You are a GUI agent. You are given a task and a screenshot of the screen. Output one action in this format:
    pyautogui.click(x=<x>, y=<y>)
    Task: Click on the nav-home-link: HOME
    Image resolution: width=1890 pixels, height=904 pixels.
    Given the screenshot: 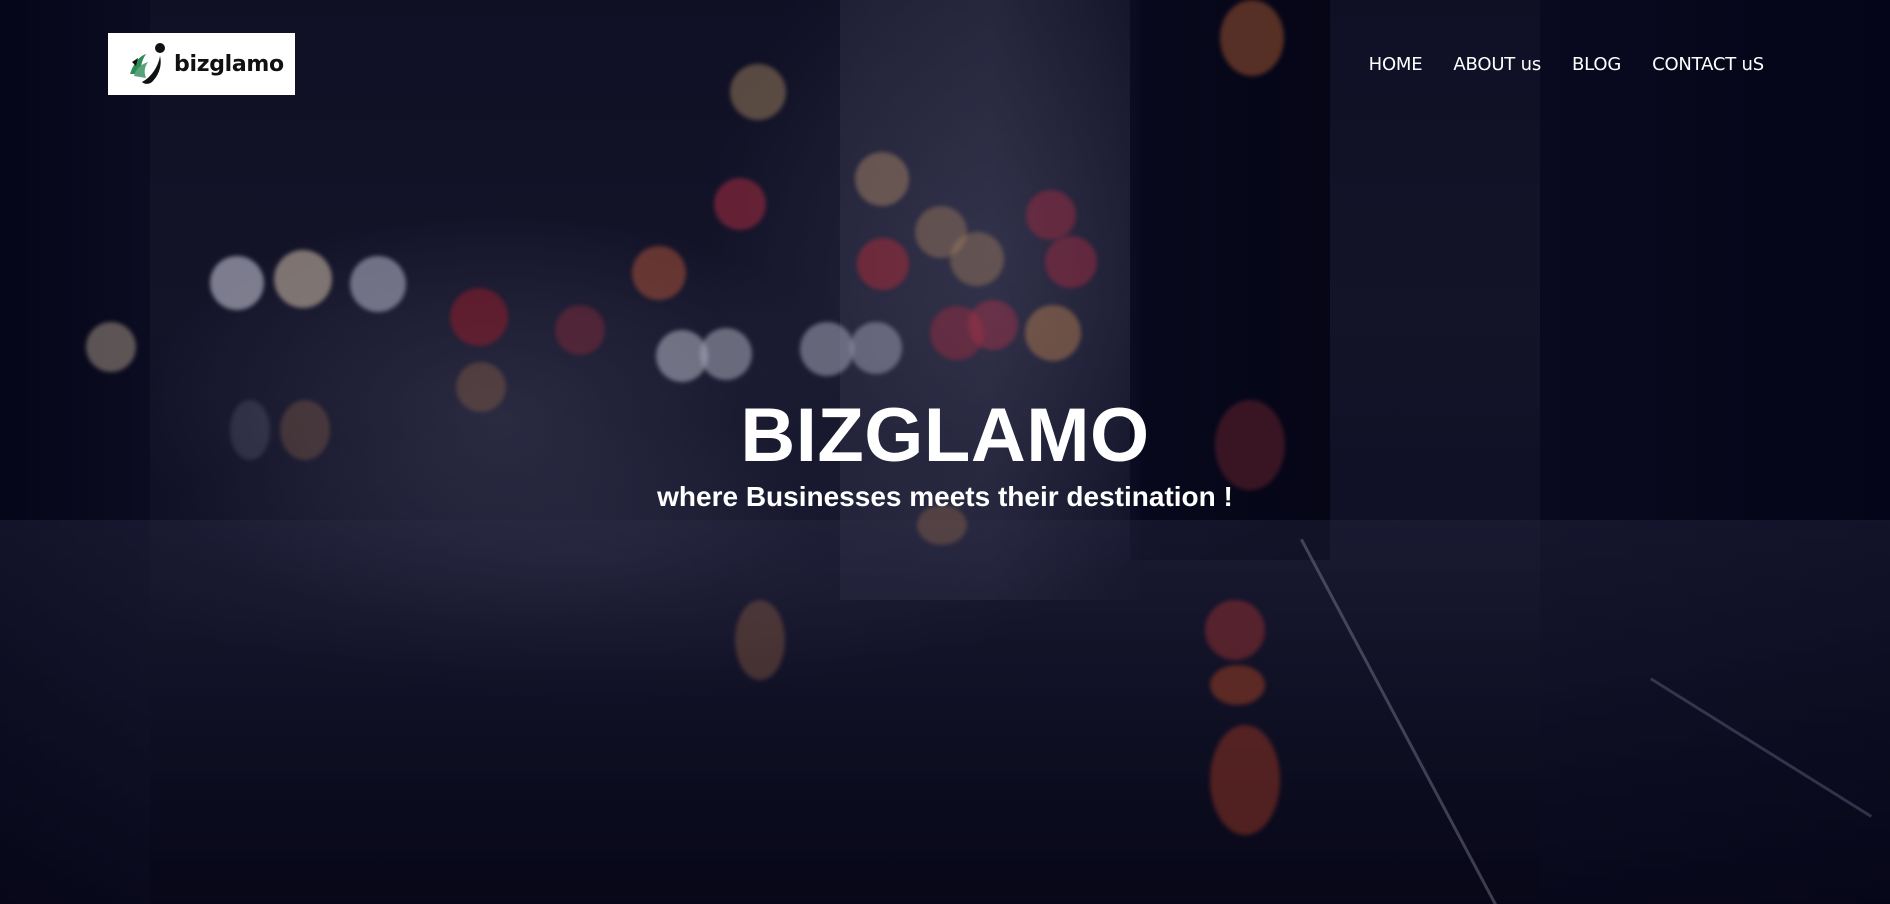 What is the action you would take?
    pyautogui.click(x=1396, y=64)
    